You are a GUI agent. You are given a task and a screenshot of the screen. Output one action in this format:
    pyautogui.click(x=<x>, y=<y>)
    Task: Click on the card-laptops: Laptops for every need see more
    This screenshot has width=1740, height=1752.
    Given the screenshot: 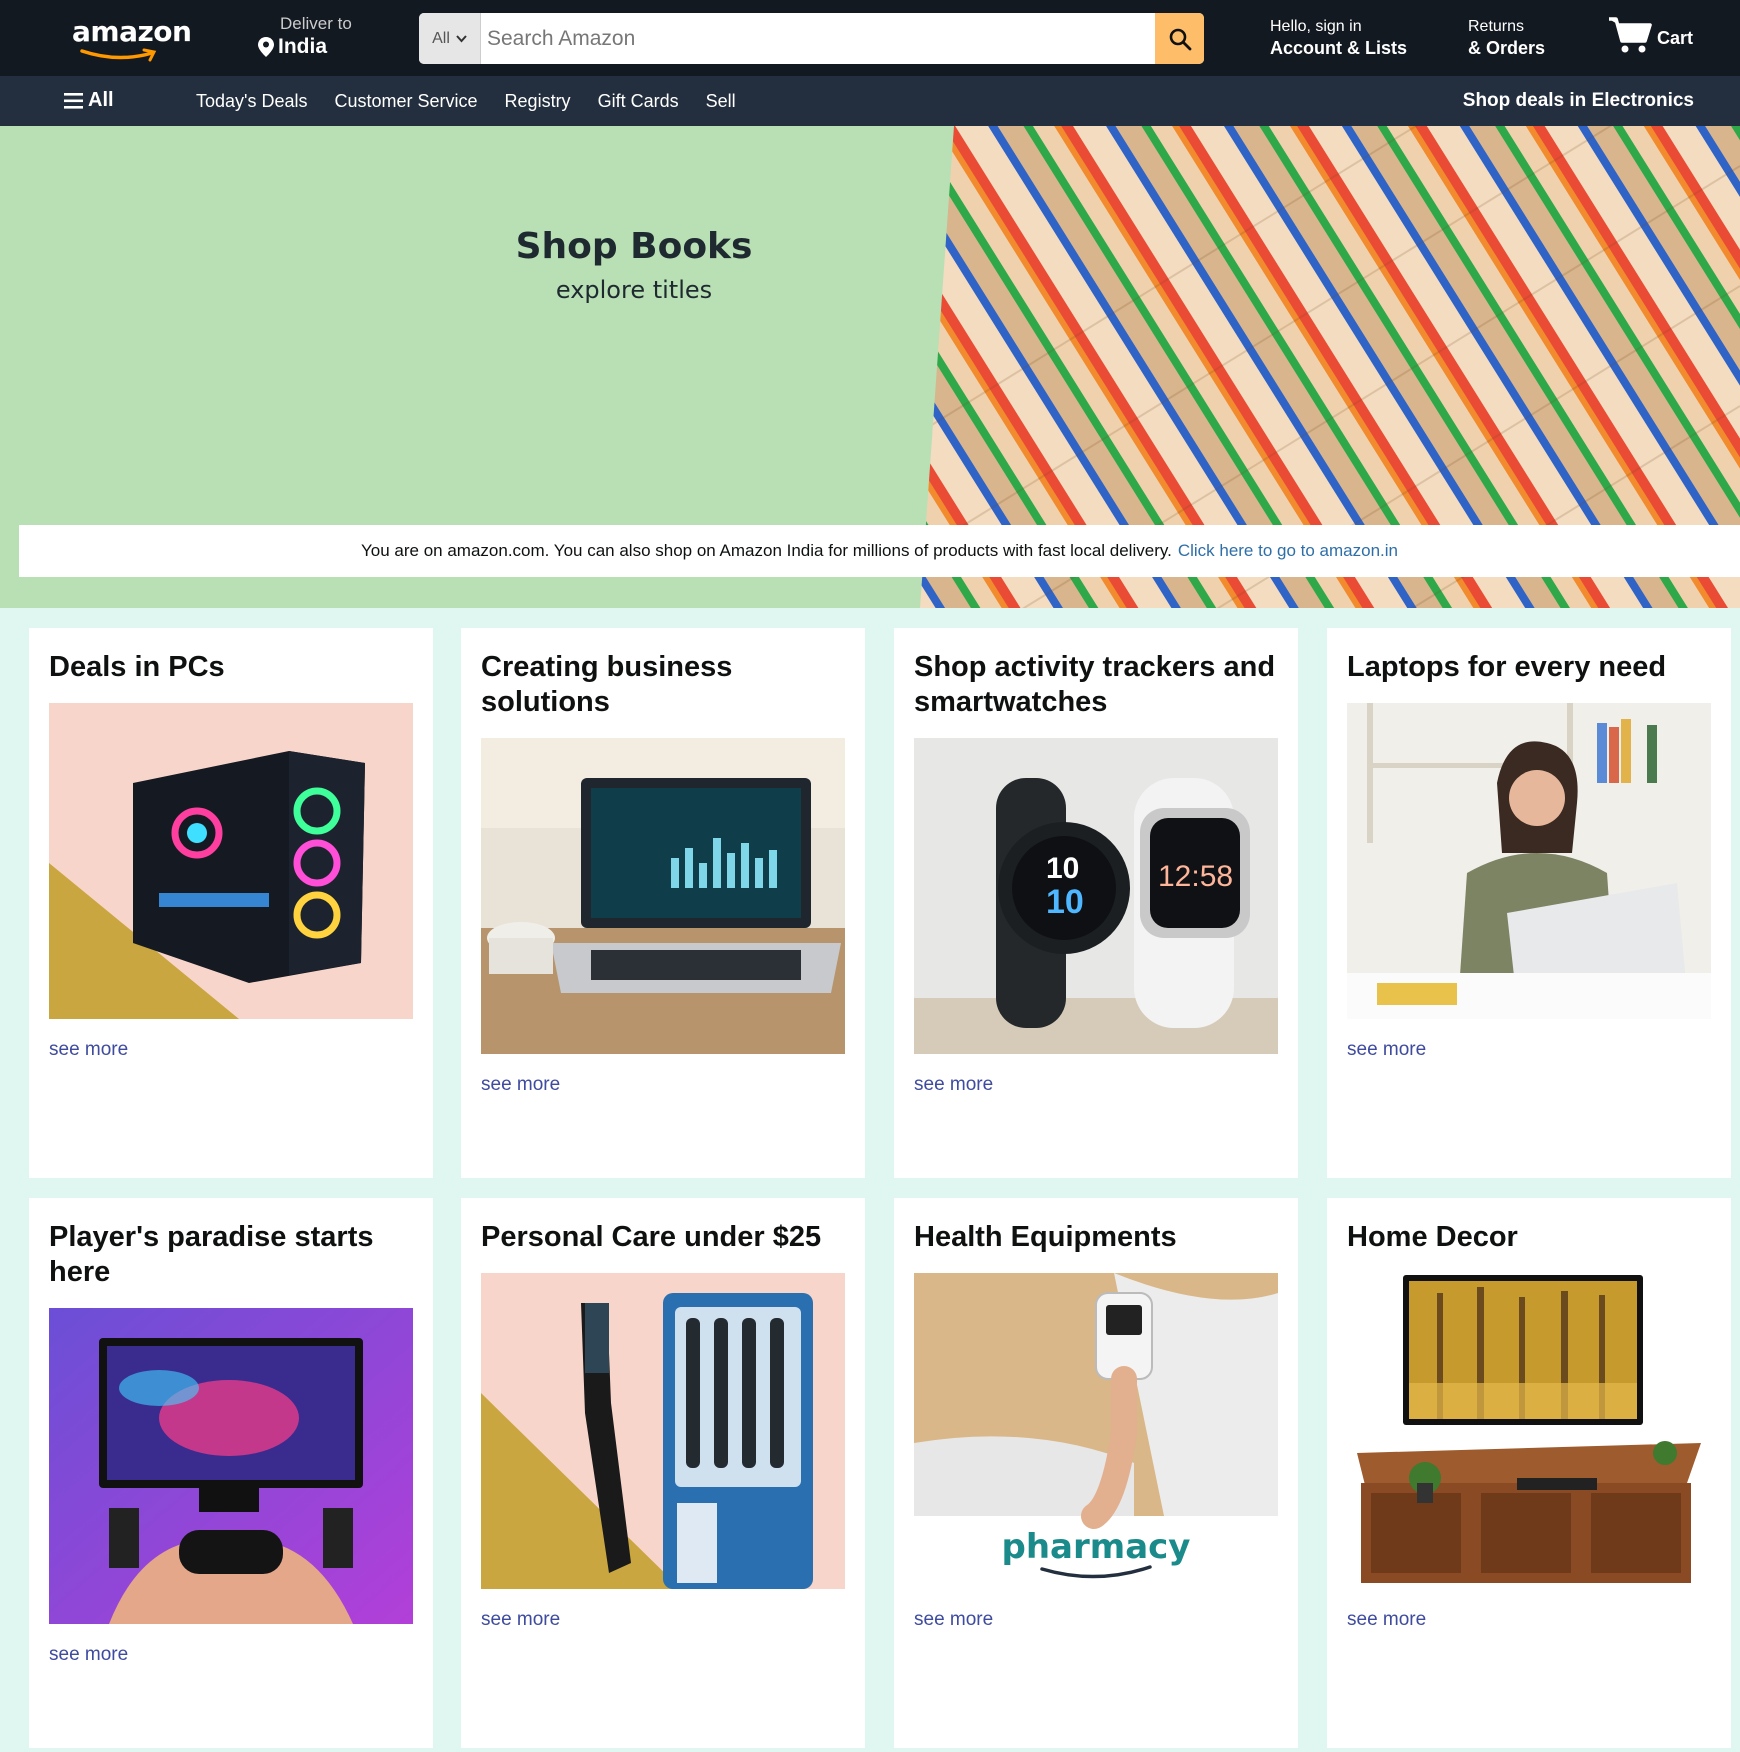 What is the action you would take?
    pyautogui.click(x=1529, y=903)
    